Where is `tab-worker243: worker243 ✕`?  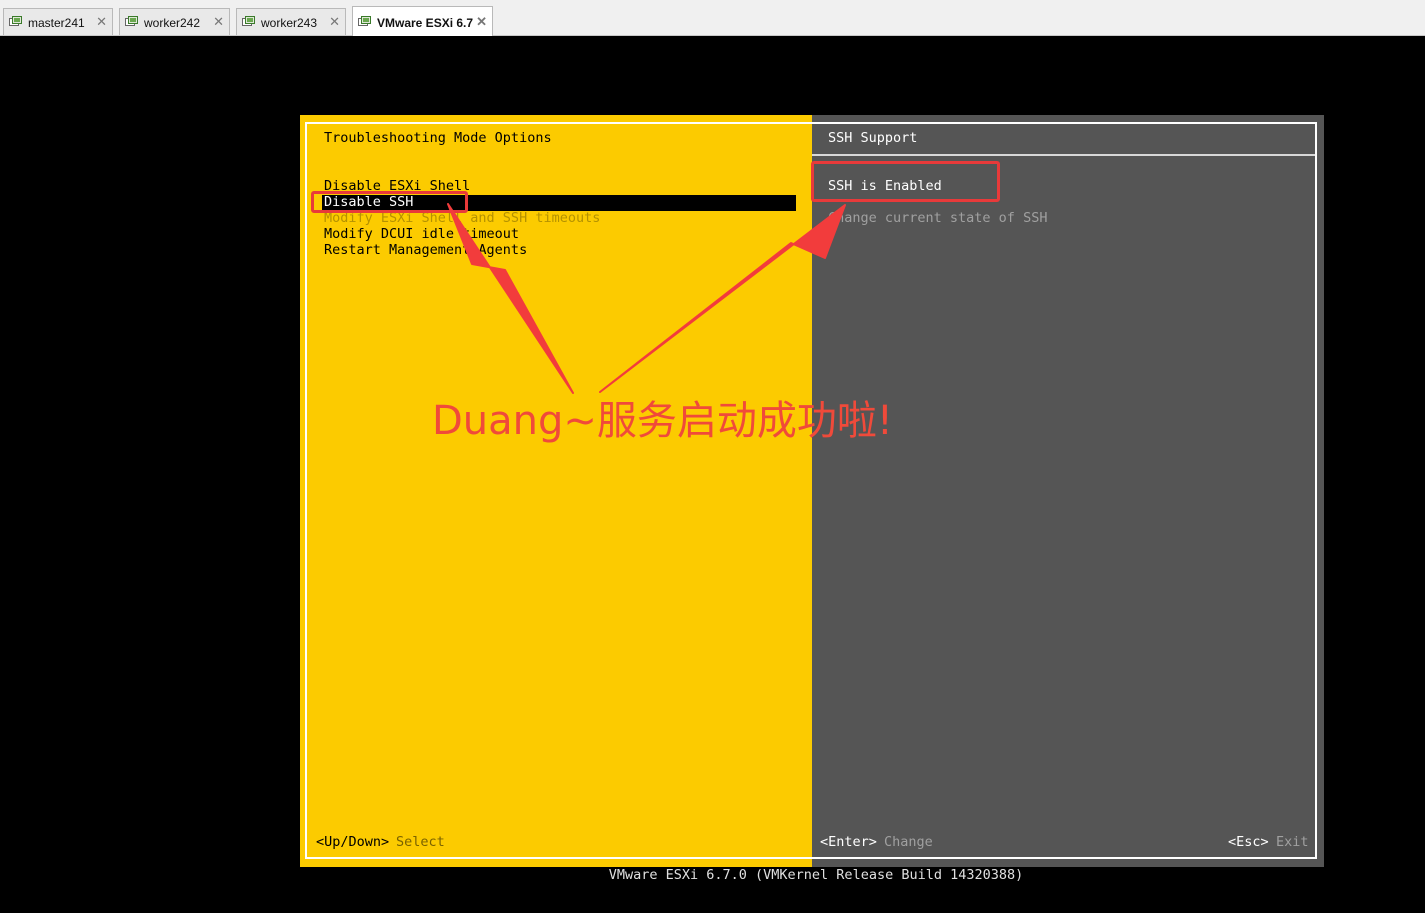
tab-worker243: worker243 ✕ is located at coordinates (291, 21).